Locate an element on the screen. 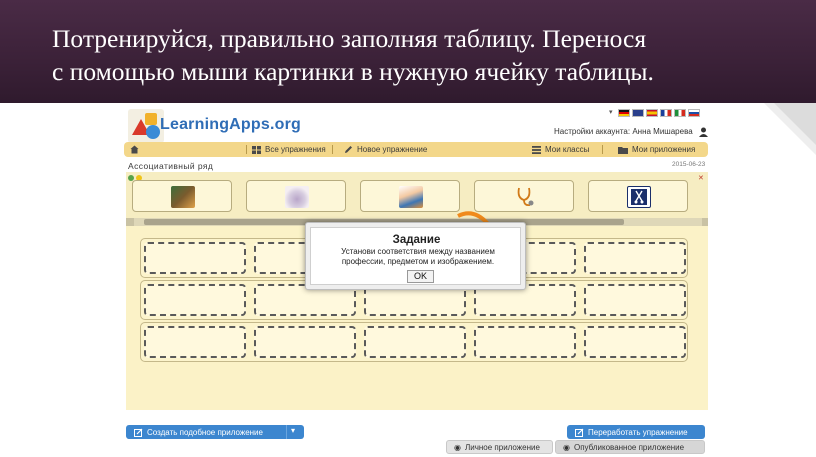 The height and width of the screenshot is (457, 816). picture-tray: ✕ is located at coordinates (417, 195).